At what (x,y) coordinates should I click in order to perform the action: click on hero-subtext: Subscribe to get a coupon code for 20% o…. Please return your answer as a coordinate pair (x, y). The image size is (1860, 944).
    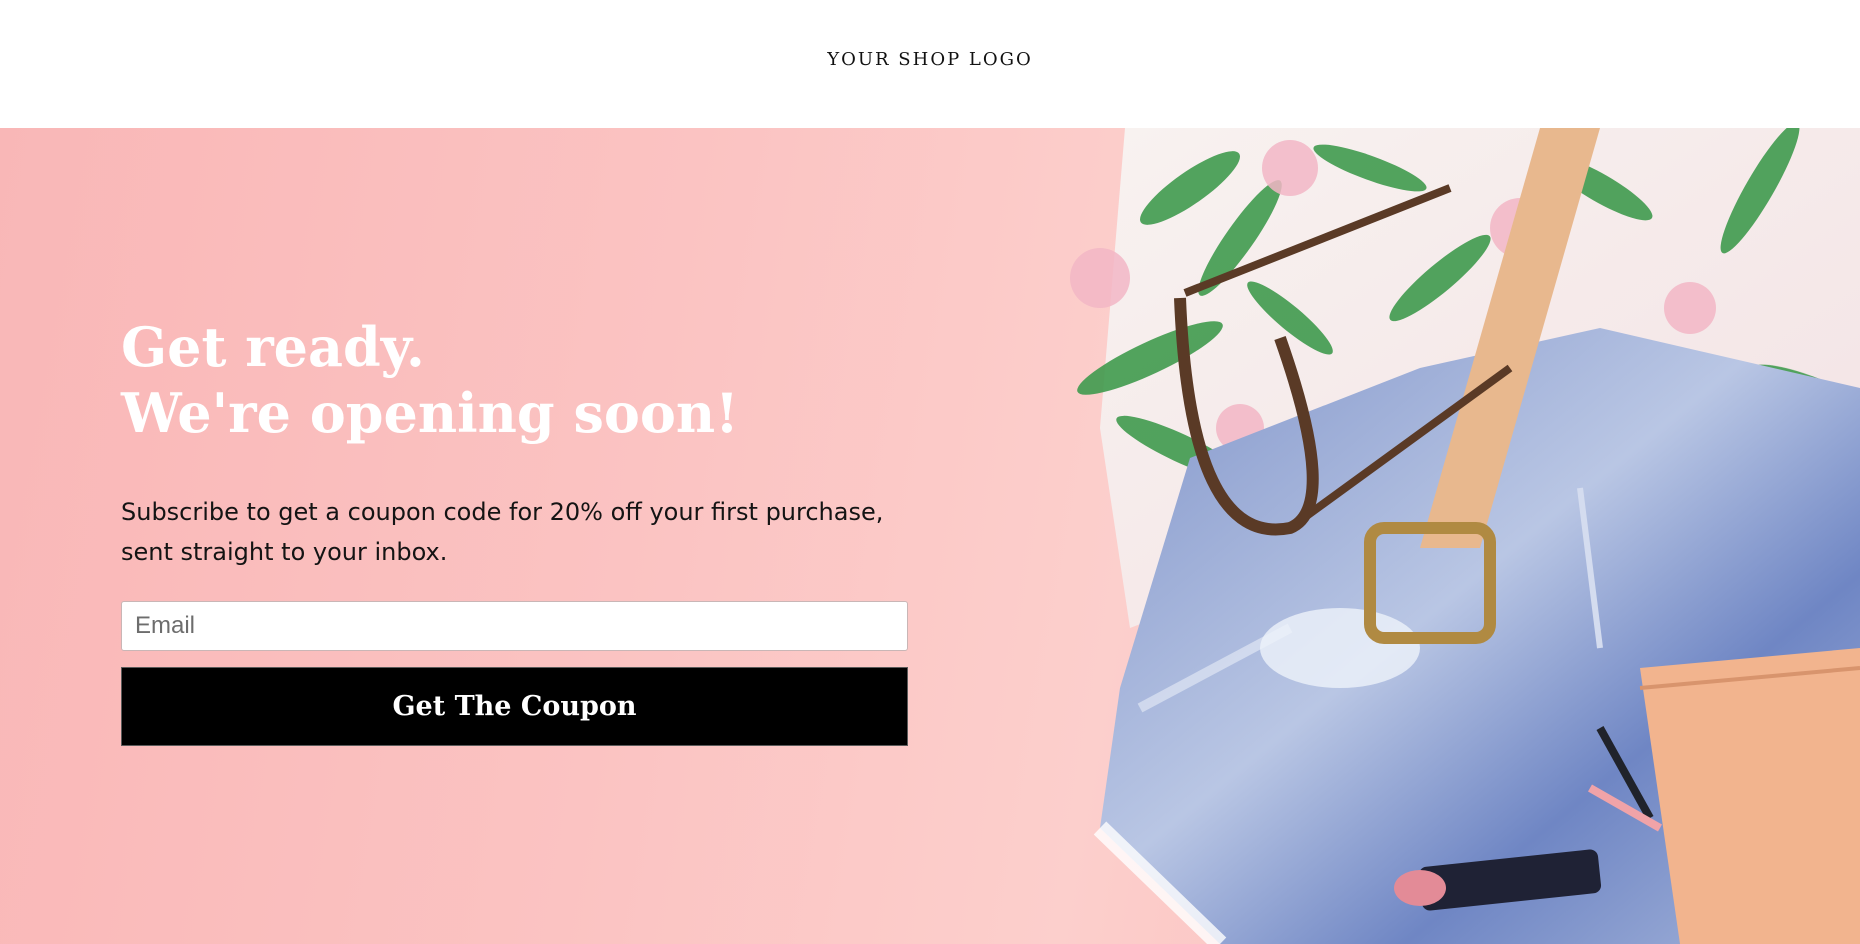
    Looking at the image, I should click on (502, 532).